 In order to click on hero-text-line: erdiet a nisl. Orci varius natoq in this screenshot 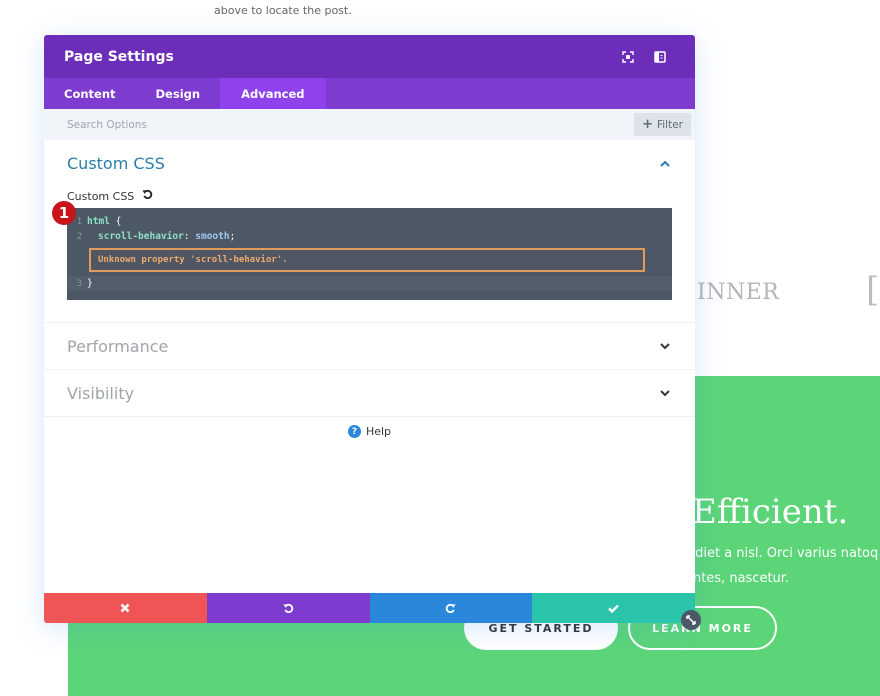, I will do `click(780, 553)`.